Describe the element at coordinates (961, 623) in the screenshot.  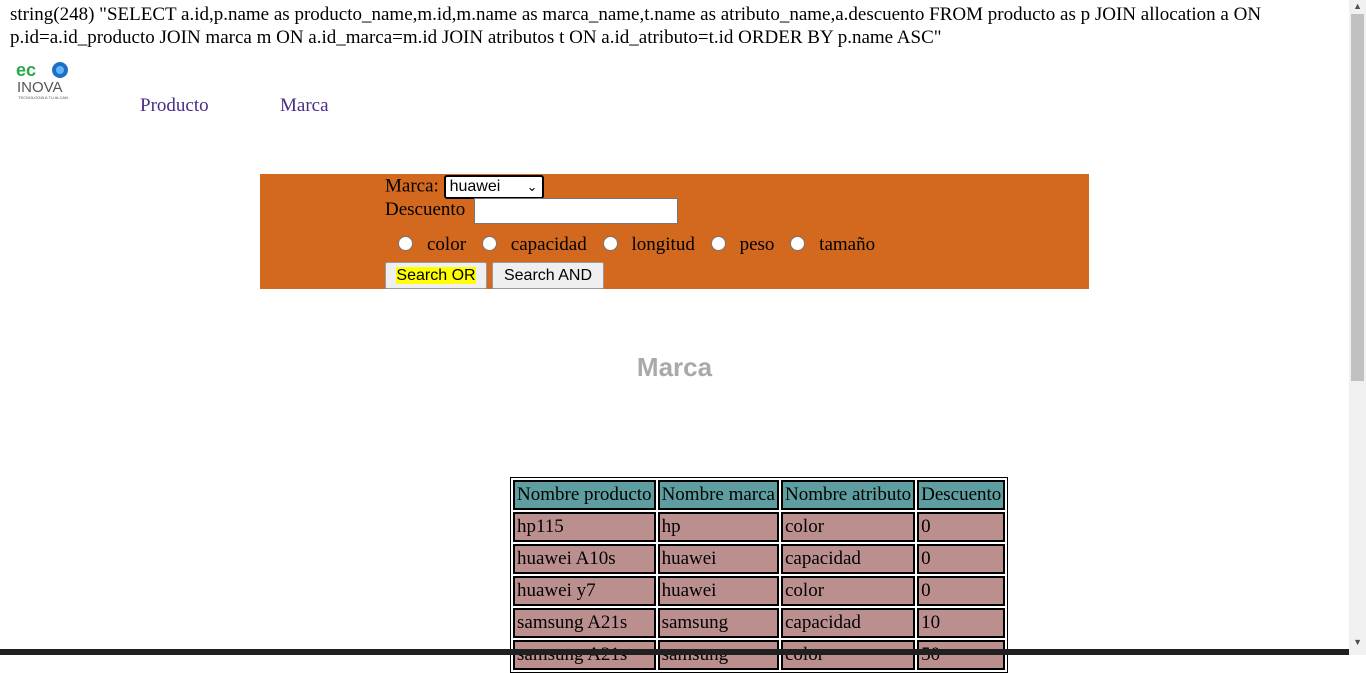
I see `table-cell: 10` at that location.